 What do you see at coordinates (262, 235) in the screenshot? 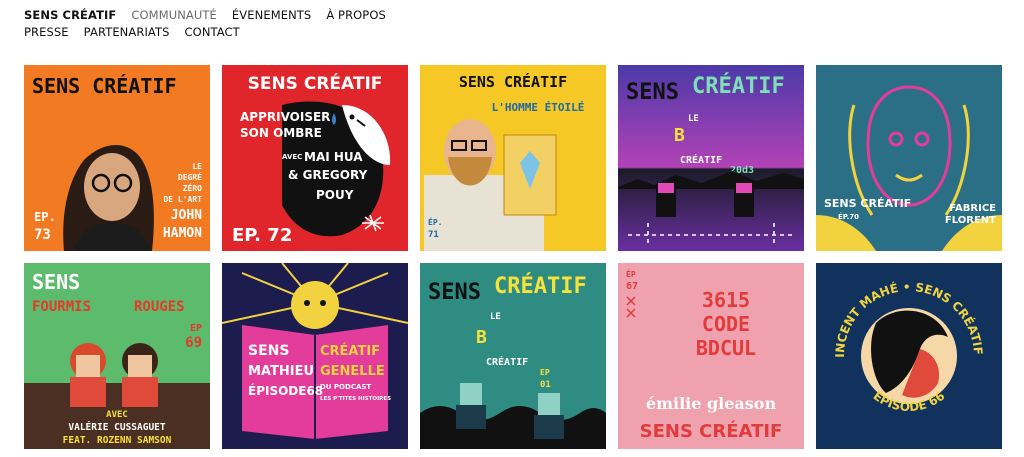
I see `svg-text: EP. 72` at bounding box center [262, 235].